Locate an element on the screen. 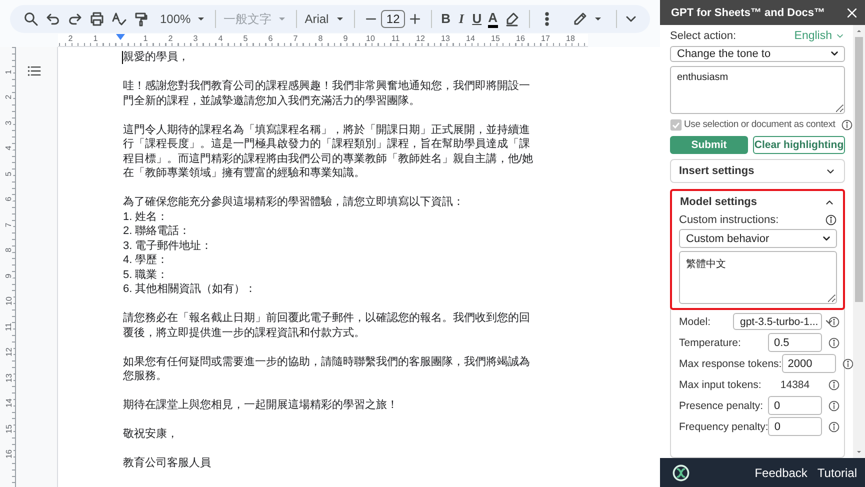 Image resolution: width=865 pixels, height=487 pixels. font-size-field: 12 is located at coordinates (393, 19).